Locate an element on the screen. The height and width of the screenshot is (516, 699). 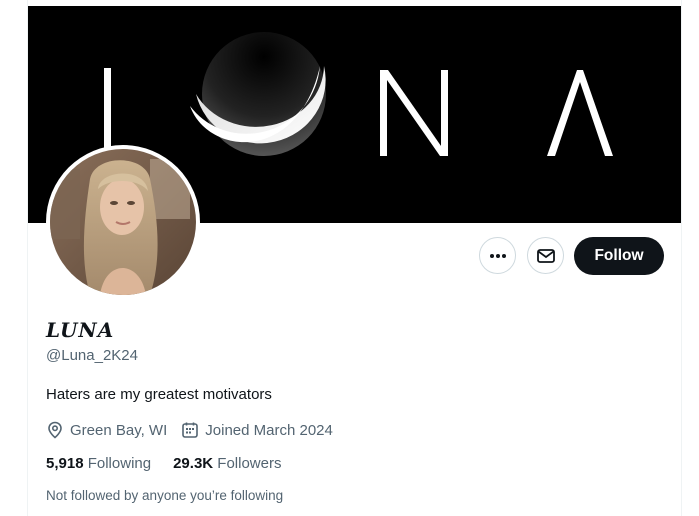
location-item: Green Bay, WI is located at coordinates (106, 430).